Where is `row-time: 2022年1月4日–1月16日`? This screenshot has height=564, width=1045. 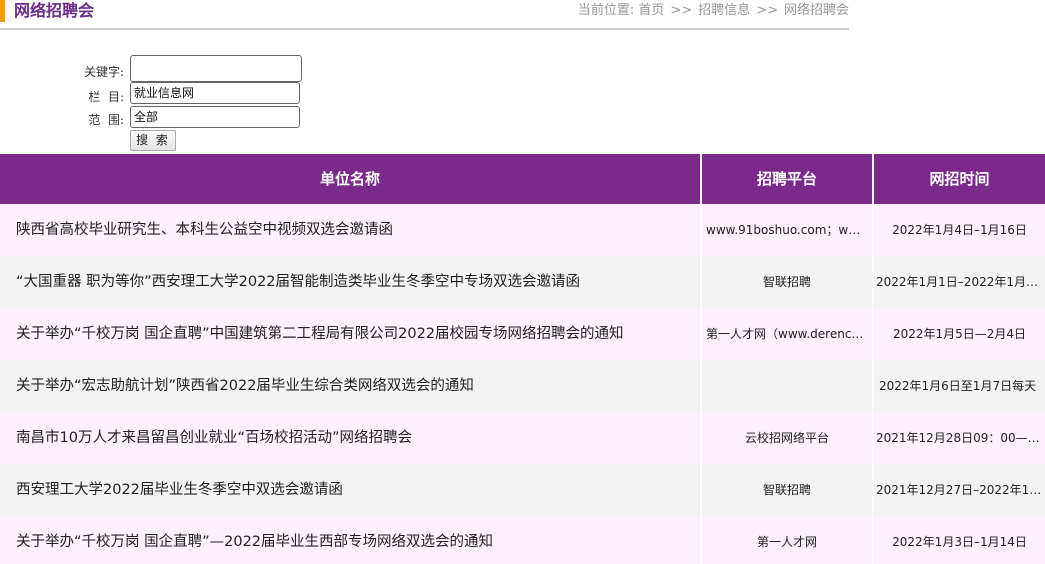
row-time: 2022年1月4日–1月16日 is located at coordinates (959, 230).